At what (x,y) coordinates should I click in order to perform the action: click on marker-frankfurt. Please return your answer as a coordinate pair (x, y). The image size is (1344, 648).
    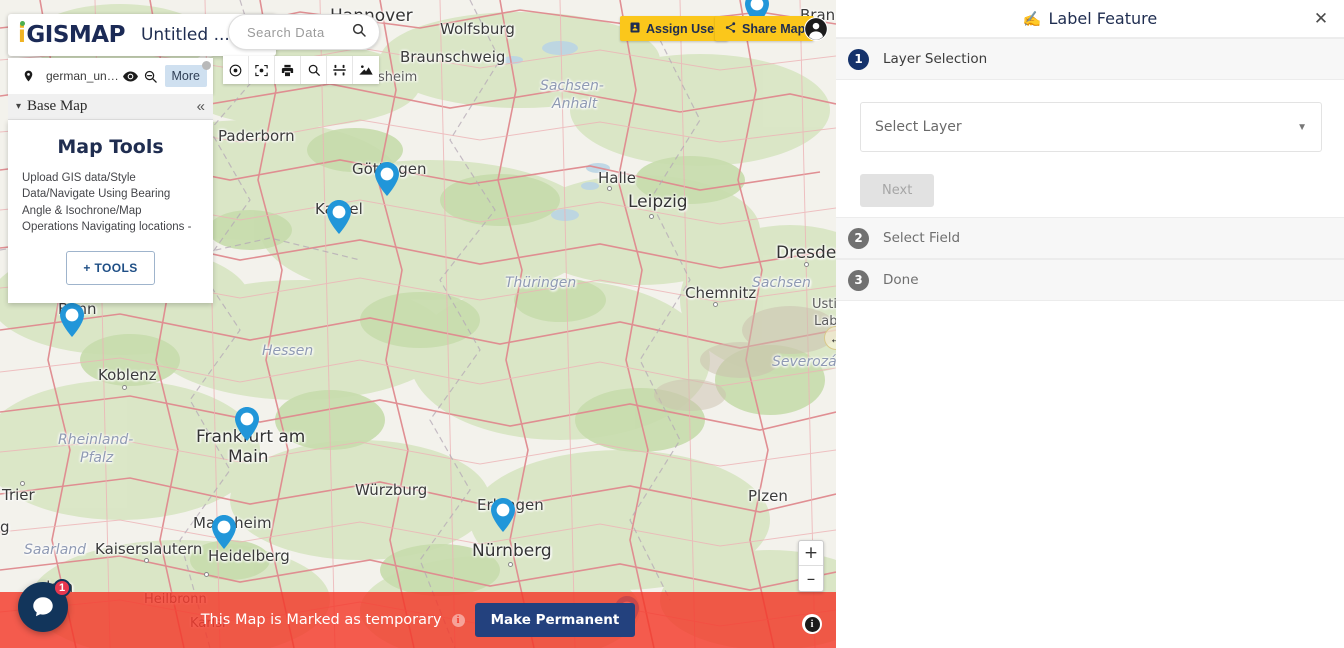
    Looking at the image, I should click on (247, 424).